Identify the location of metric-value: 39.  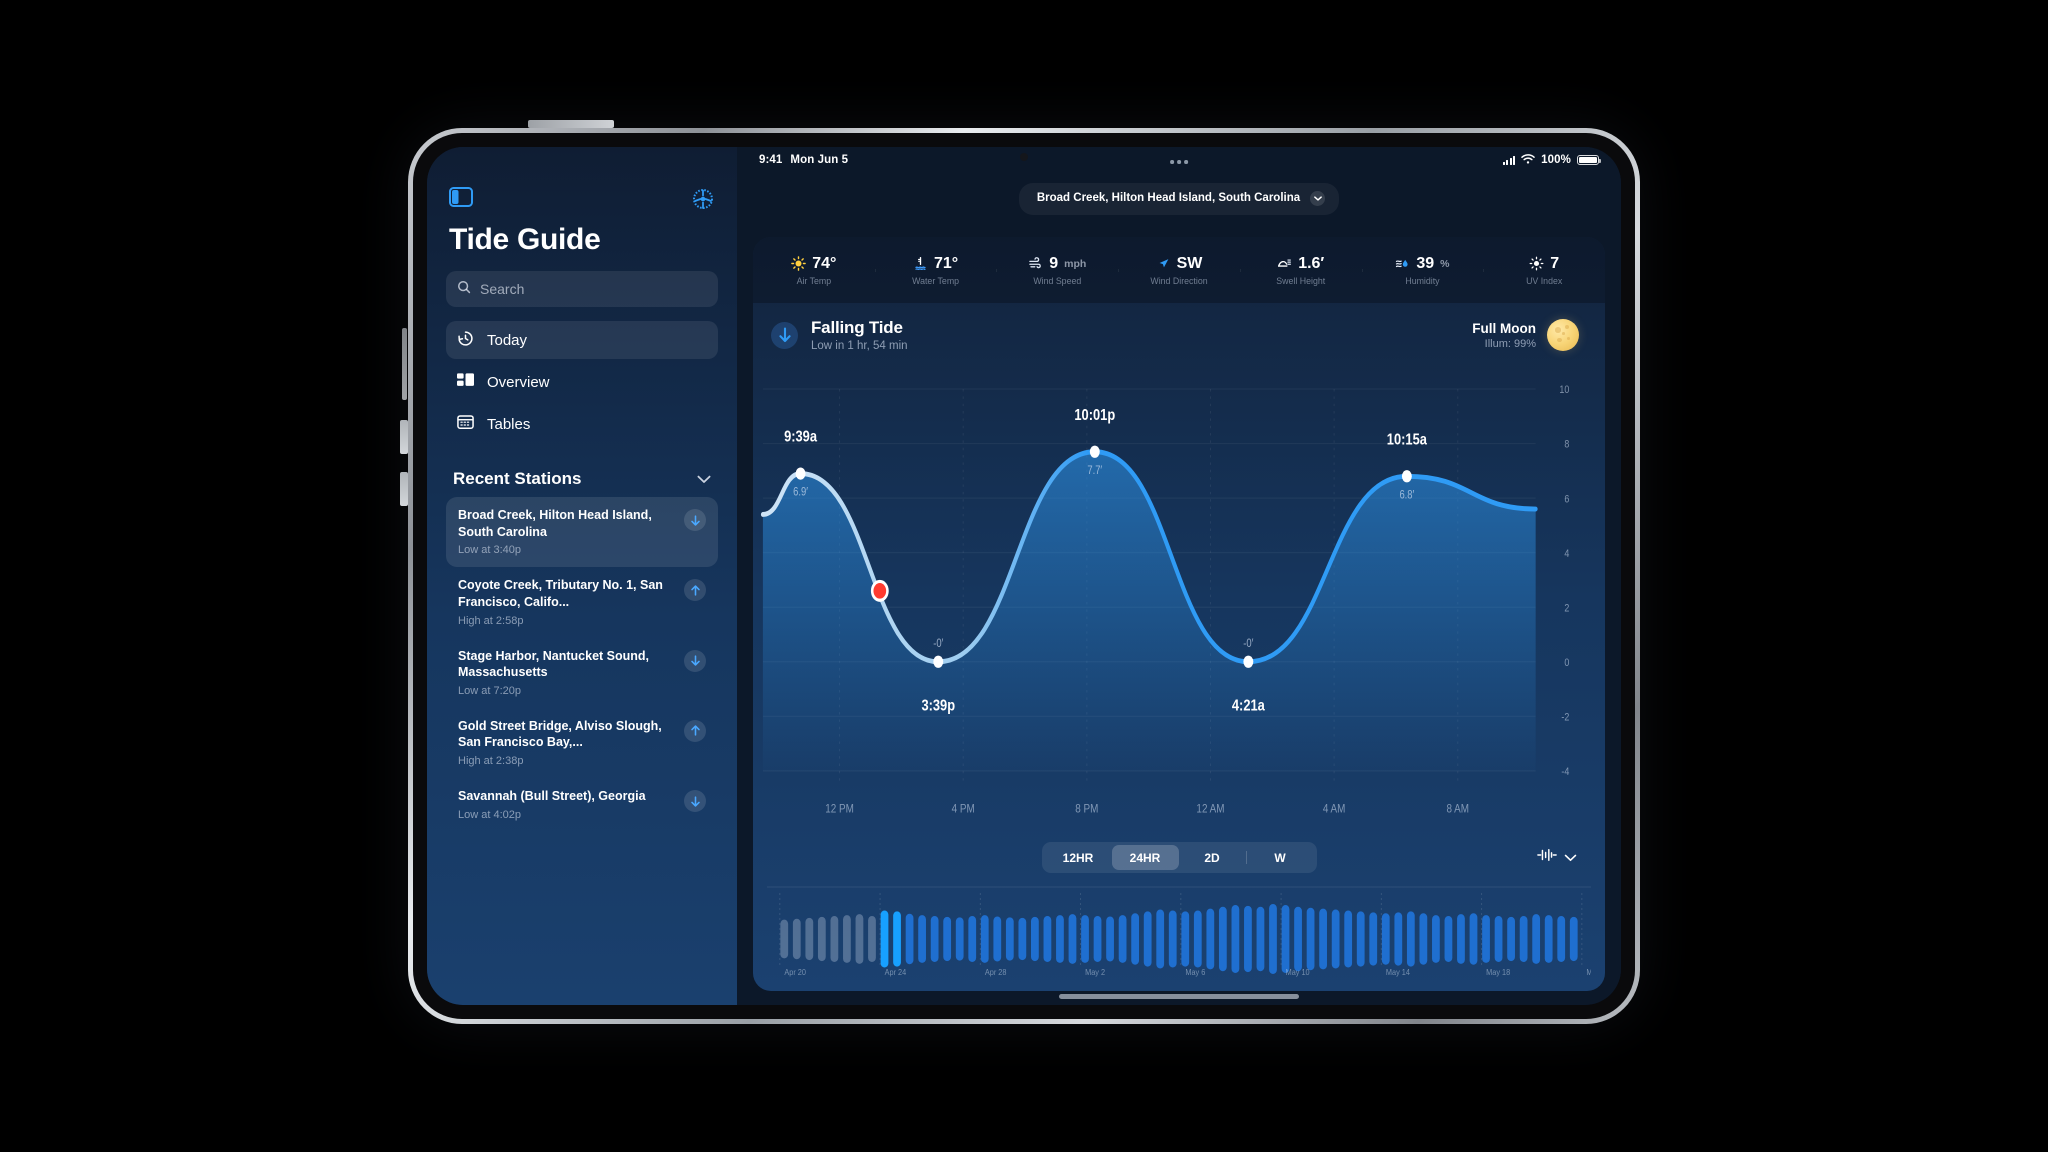
(1425, 263).